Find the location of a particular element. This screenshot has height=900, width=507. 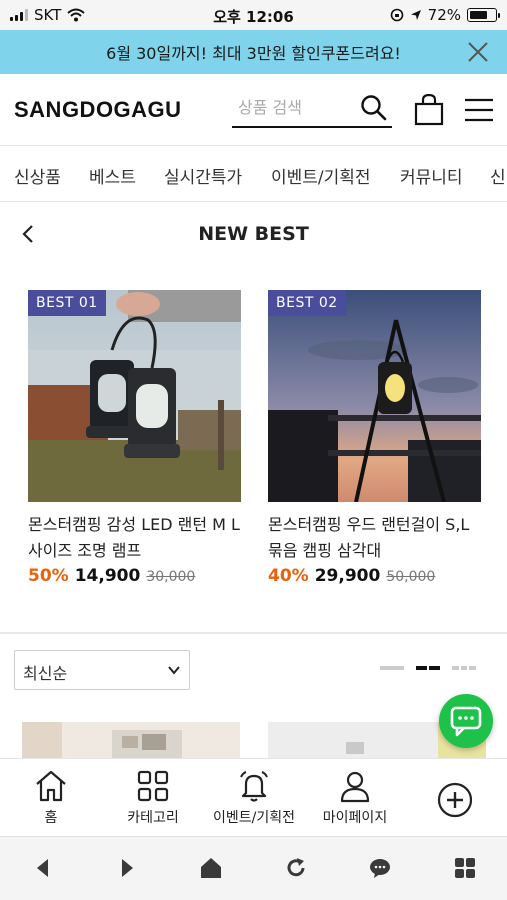

page-title-bar: NEW BEST is located at coordinates (253, 235).